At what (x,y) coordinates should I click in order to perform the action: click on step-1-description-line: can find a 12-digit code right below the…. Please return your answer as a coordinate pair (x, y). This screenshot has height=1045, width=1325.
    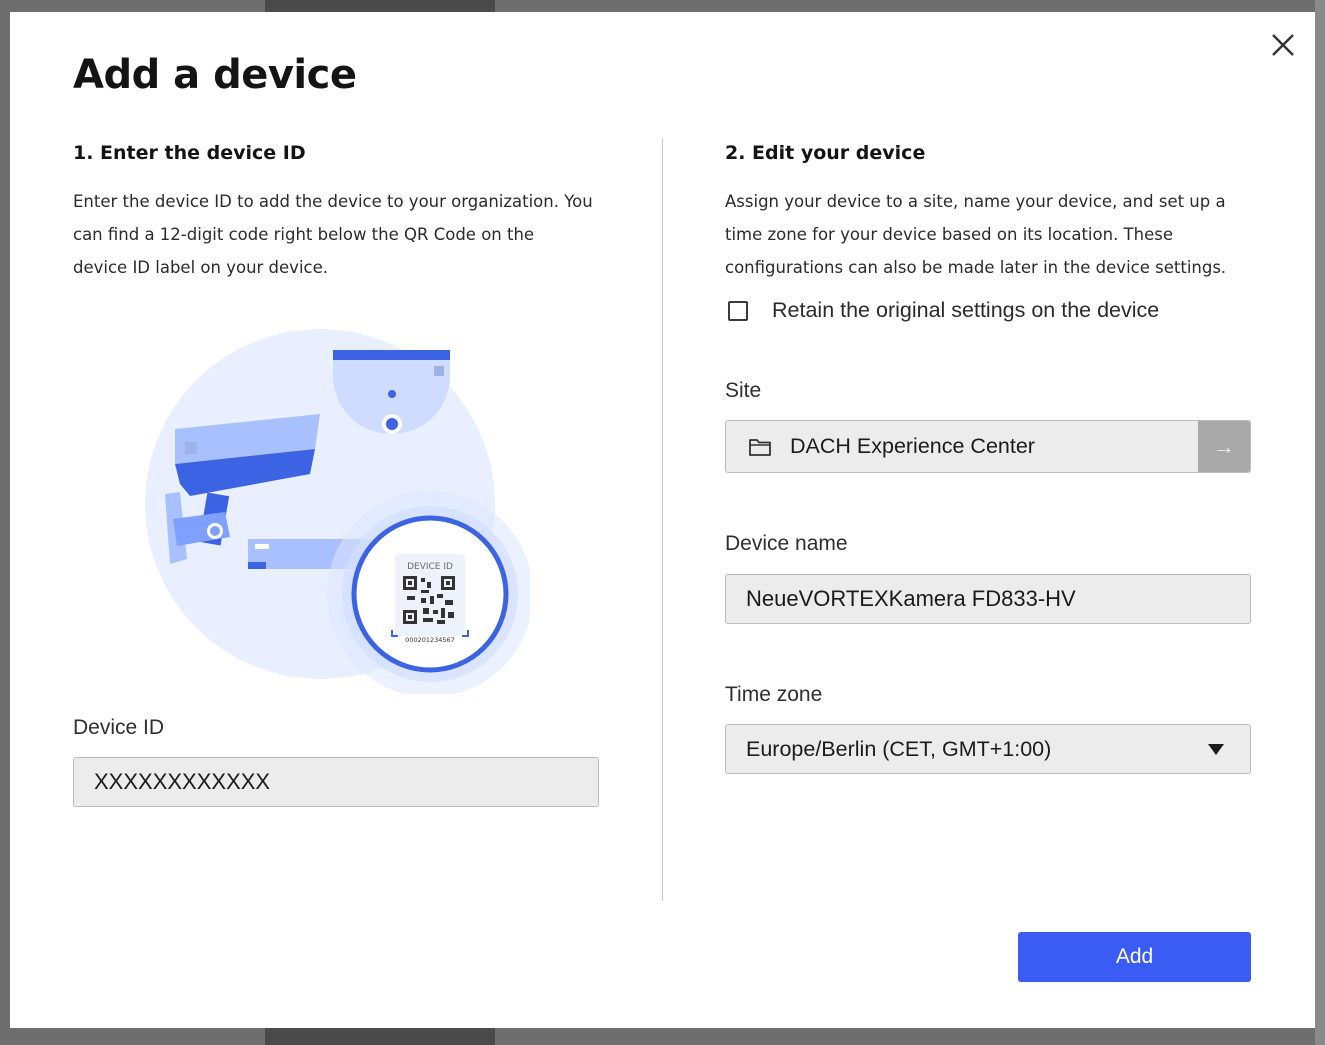
    Looking at the image, I should click on (304, 234).